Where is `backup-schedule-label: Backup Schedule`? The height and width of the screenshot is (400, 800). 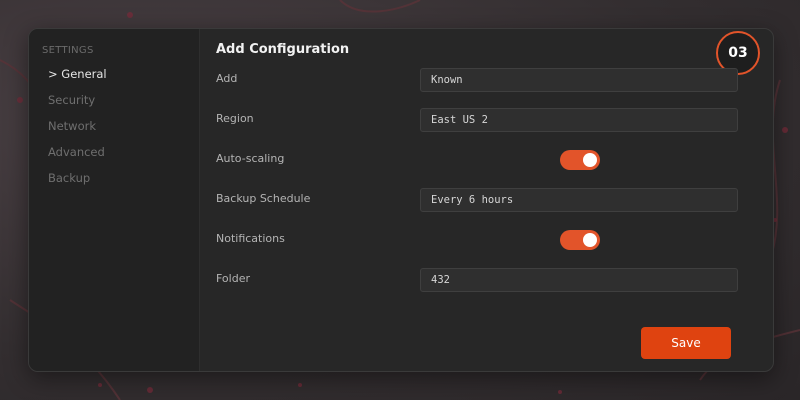
backup-schedule-label: Backup Schedule is located at coordinates (263, 198).